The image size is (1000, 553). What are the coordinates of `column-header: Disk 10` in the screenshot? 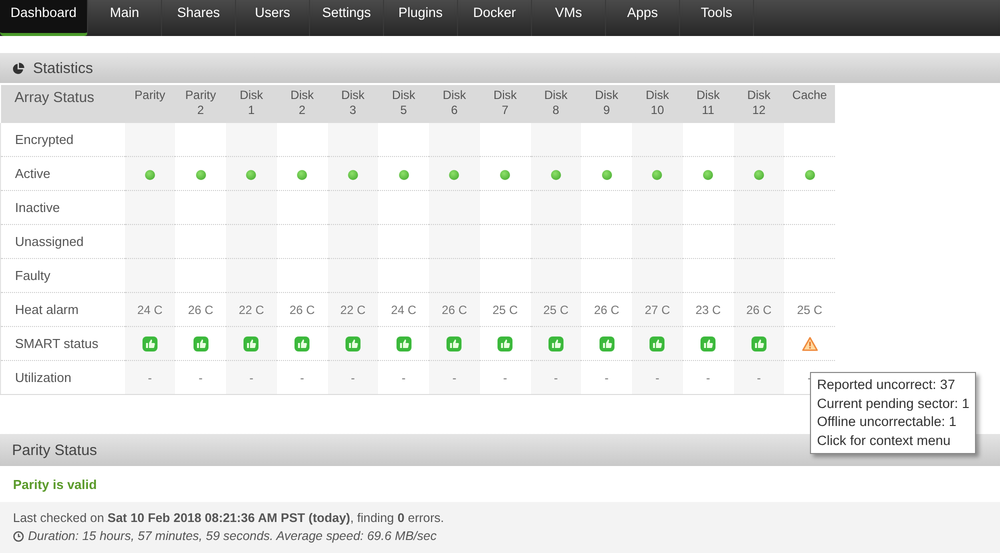 It's located at (657, 104).